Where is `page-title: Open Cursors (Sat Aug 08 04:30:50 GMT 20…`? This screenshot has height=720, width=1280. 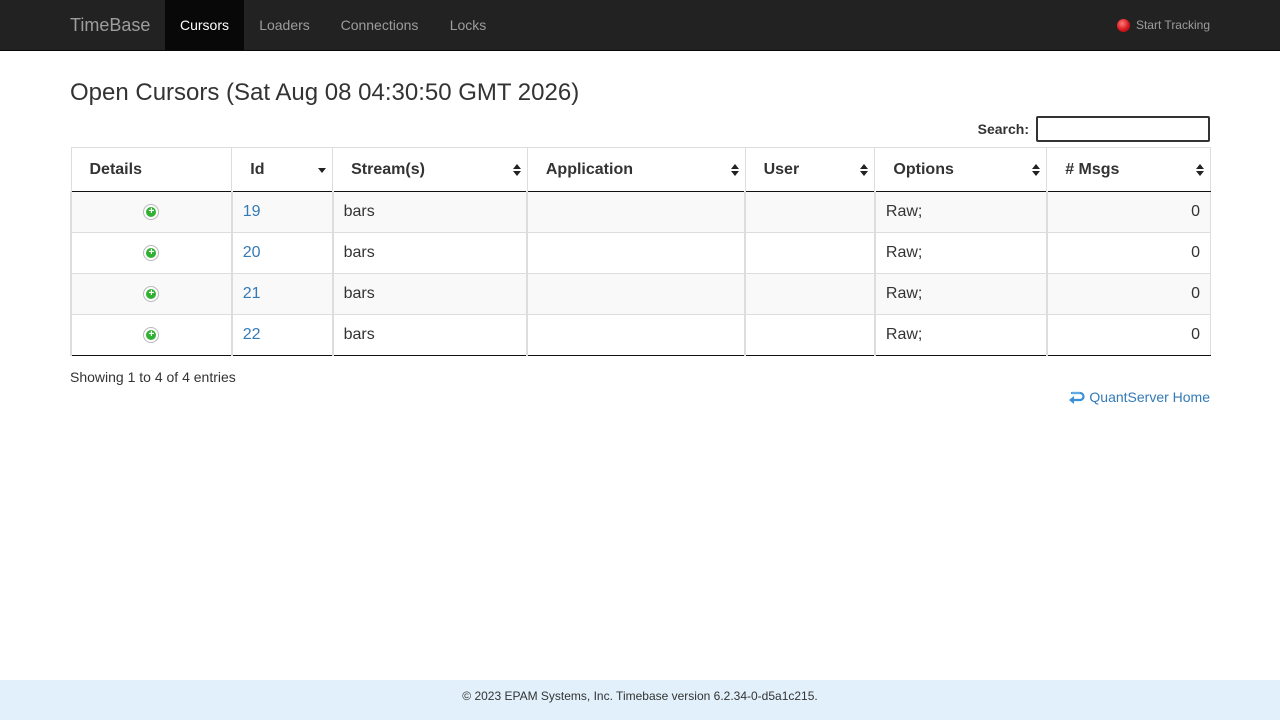 page-title: Open Cursors (Sat Aug 08 04:30:50 GMT 20… is located at coordinates (325, 92).